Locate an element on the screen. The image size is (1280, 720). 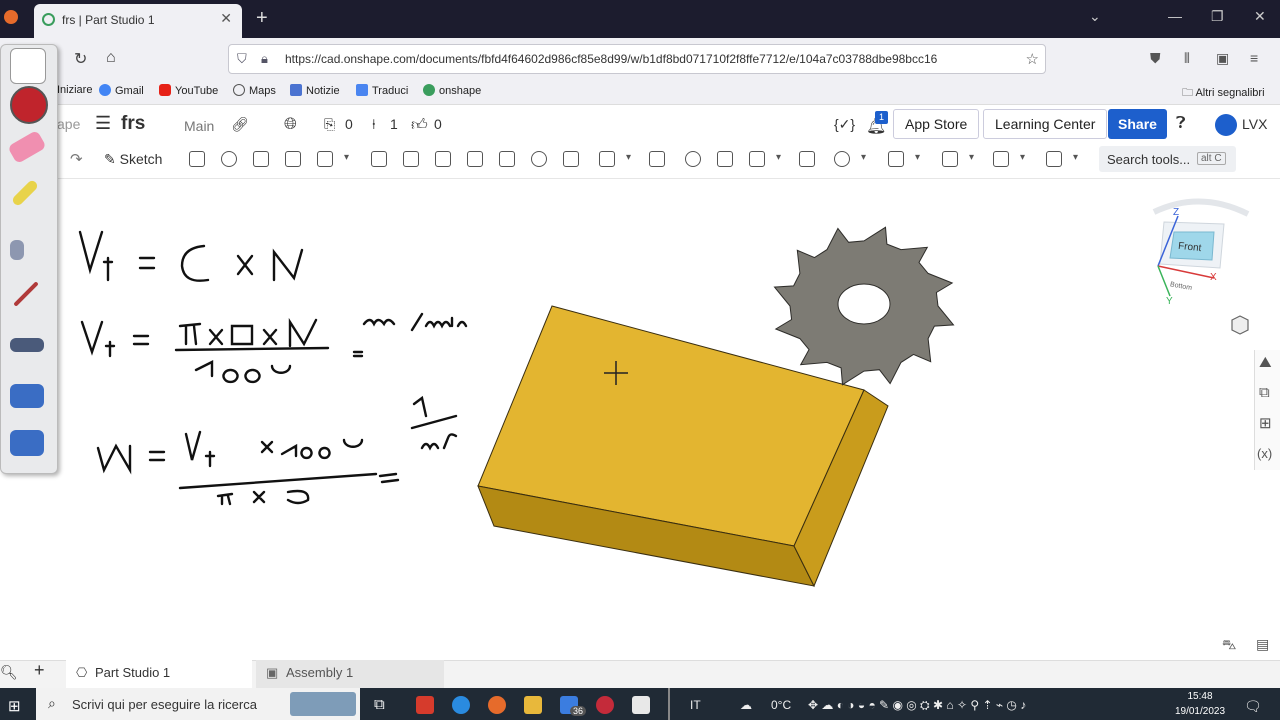
edge-icon is located at coordinates (461, 705).